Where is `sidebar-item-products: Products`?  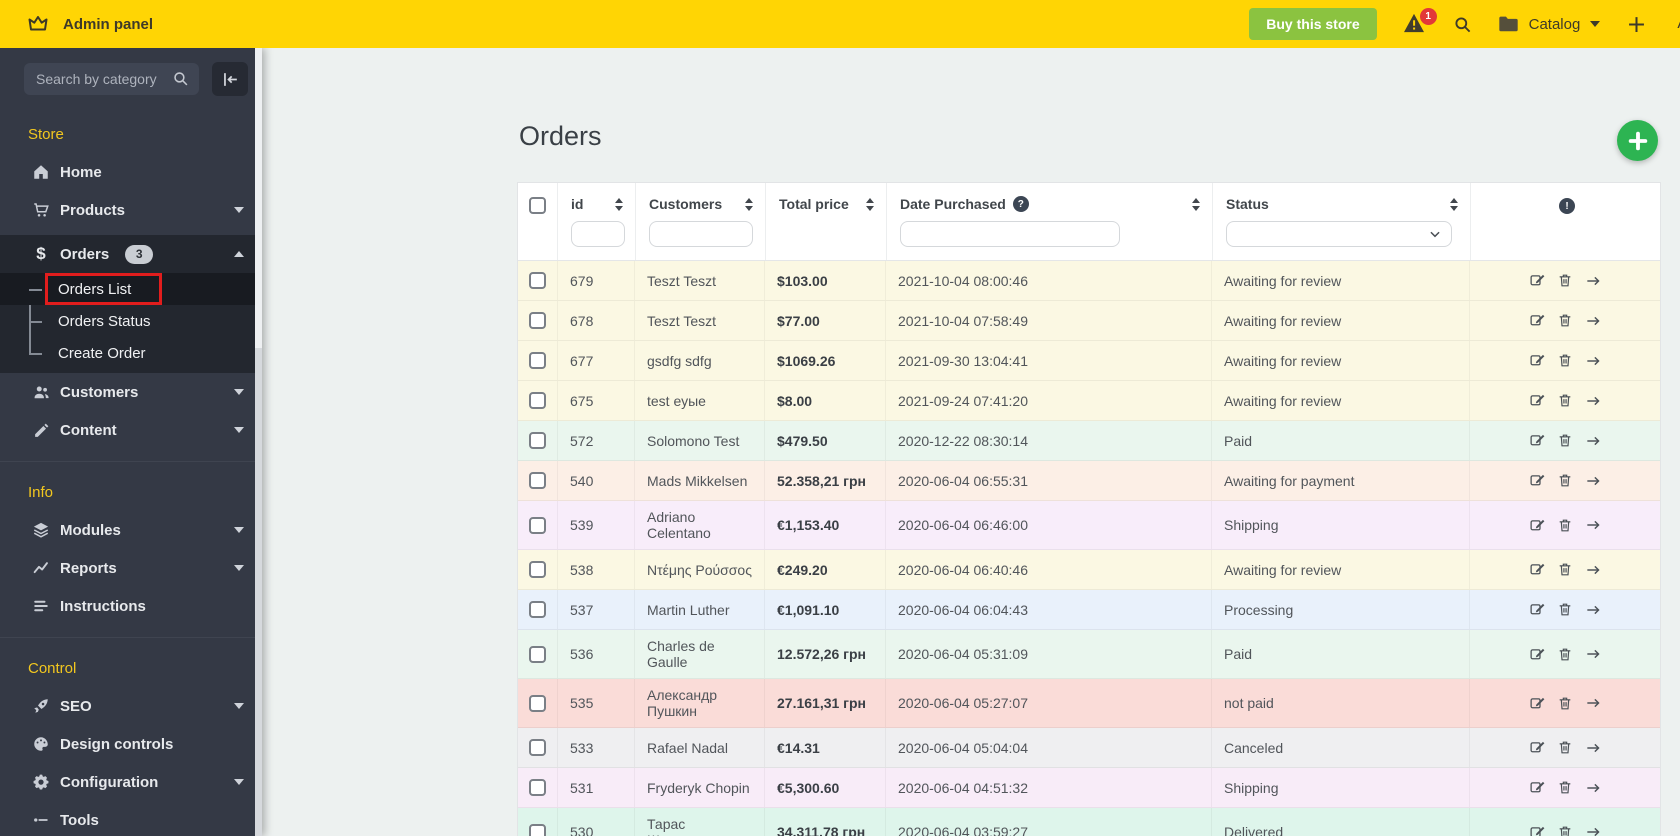 sidebar-item-products: Products is located at coordinates (131, 210).